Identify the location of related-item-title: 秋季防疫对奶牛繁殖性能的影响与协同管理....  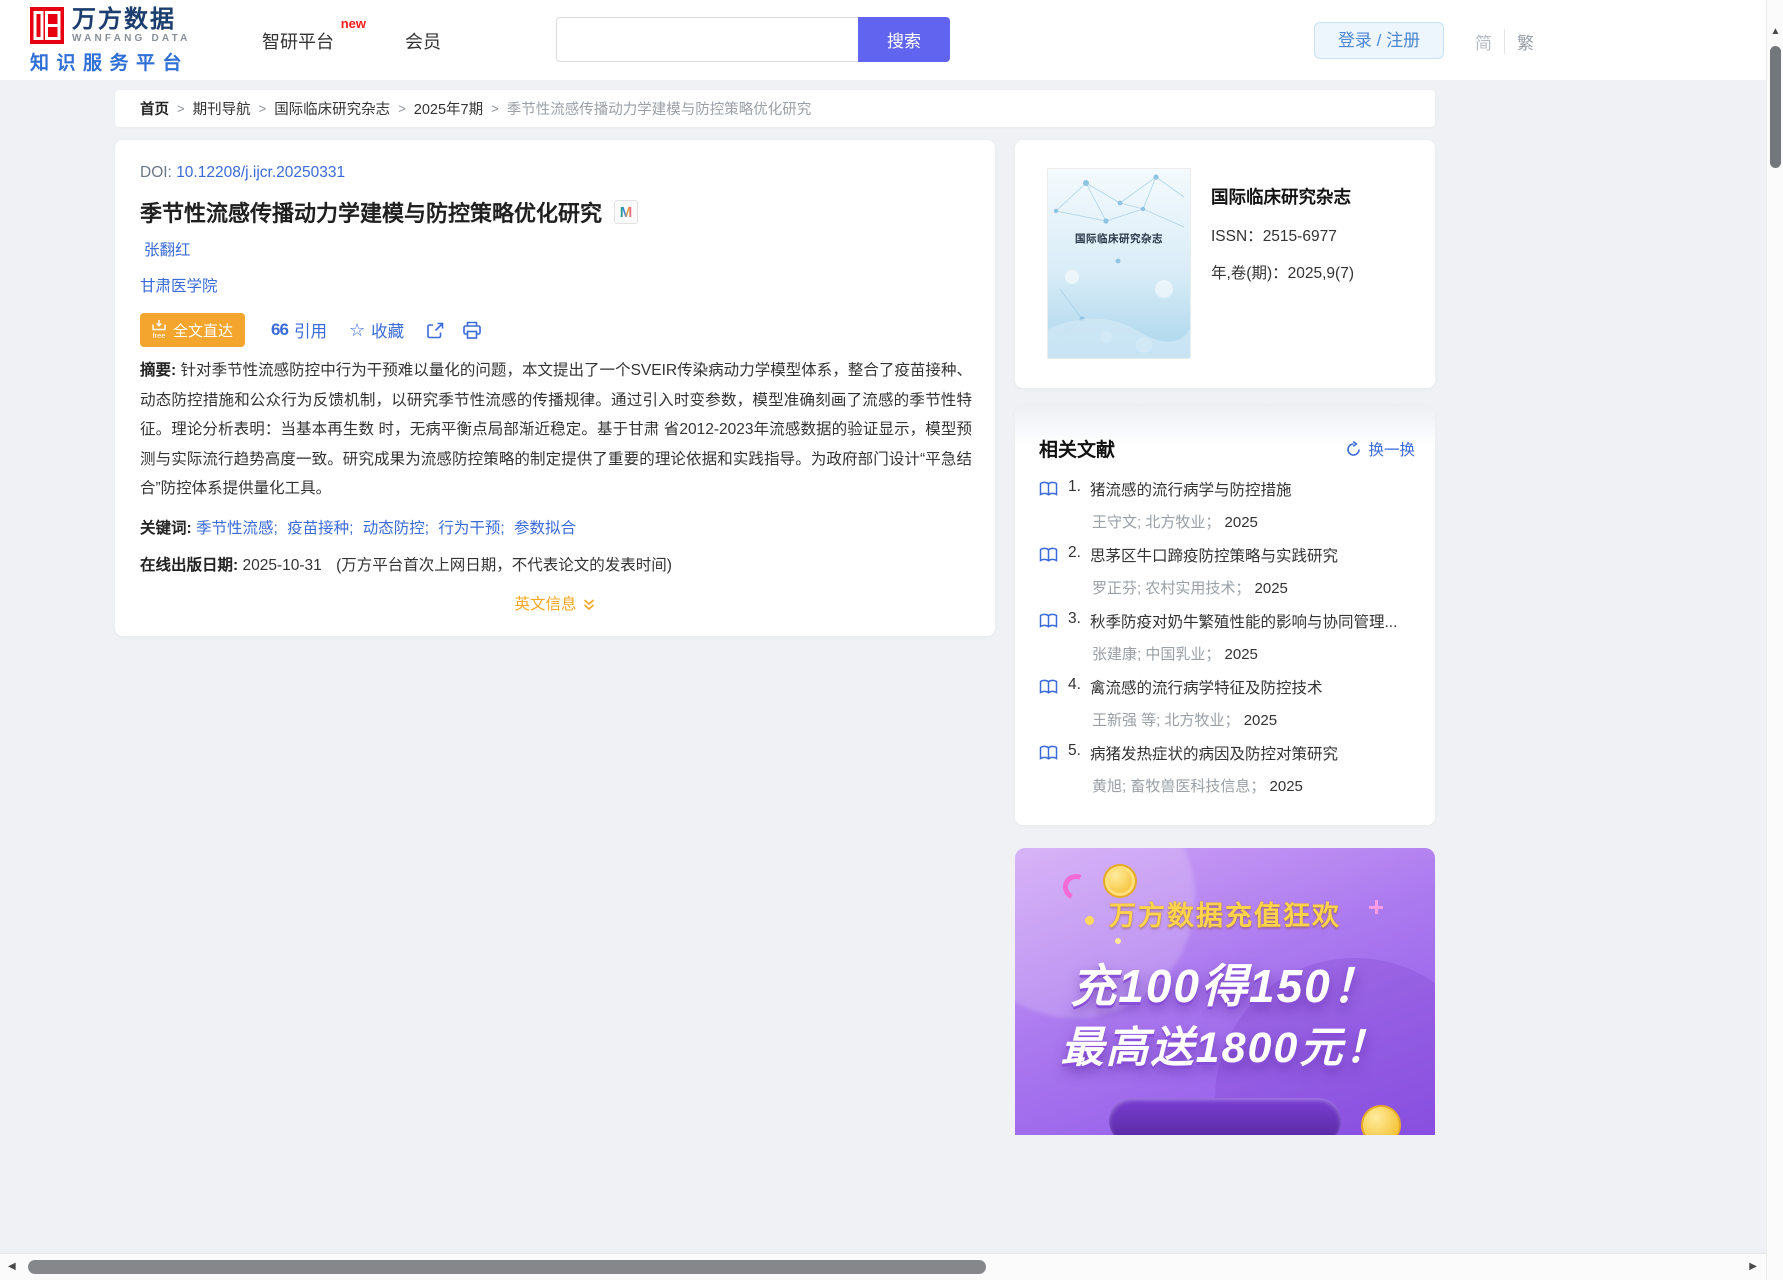
(1243, 621).